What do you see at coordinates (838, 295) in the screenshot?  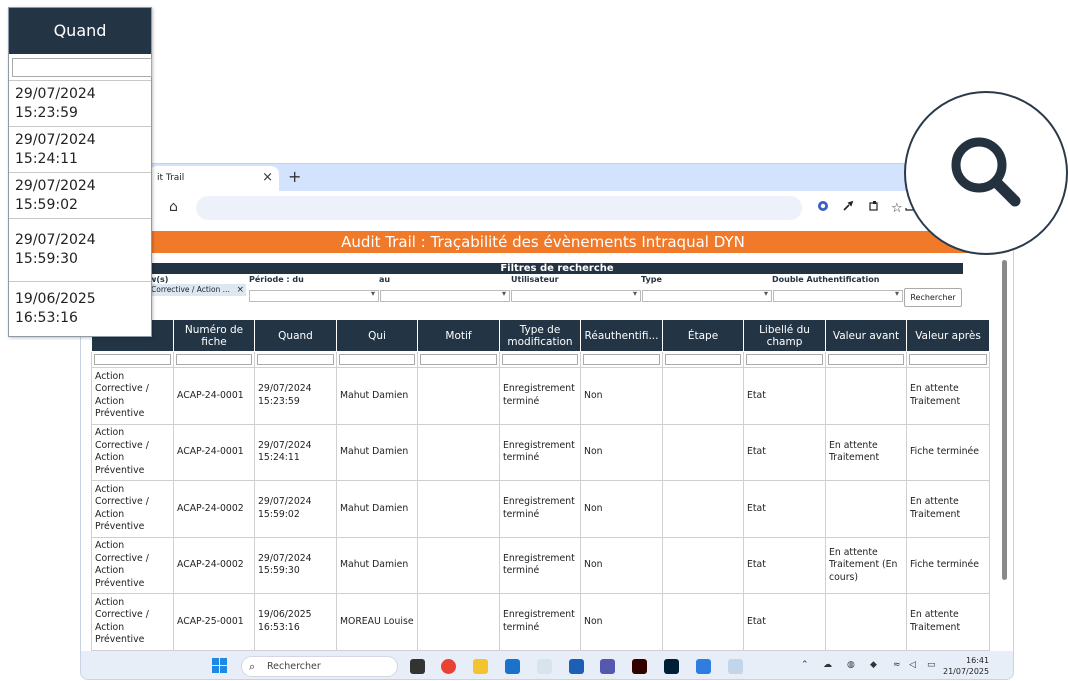 I see `double-auth-select` at bounding box center [838, 295].